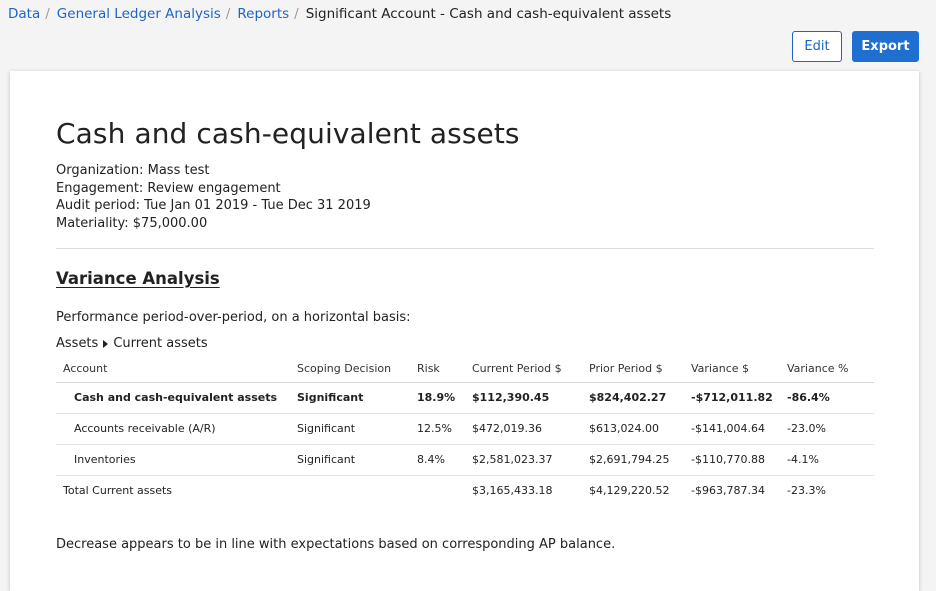  Describe the element at coordinates (160, 343) in the screenshot. I see `account-path-child: Current assets` at that location.